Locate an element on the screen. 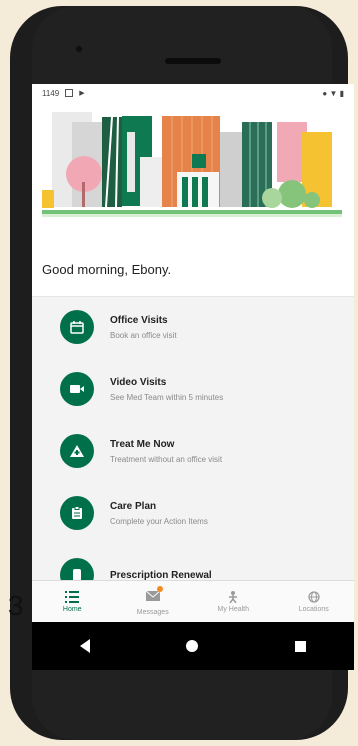  menu-item-subtitle: Treatment without an office visit is located at coordinates (166, 459).